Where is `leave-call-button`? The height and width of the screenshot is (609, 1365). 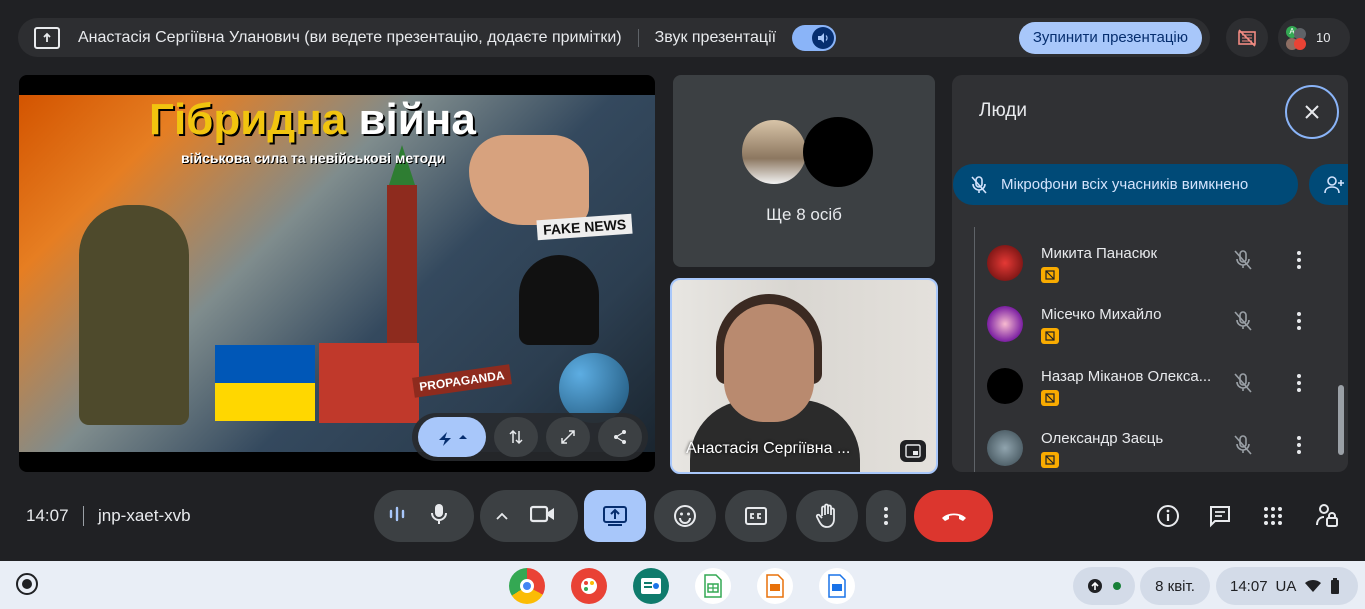 leave-call-button is located at coordinates (953, 516).